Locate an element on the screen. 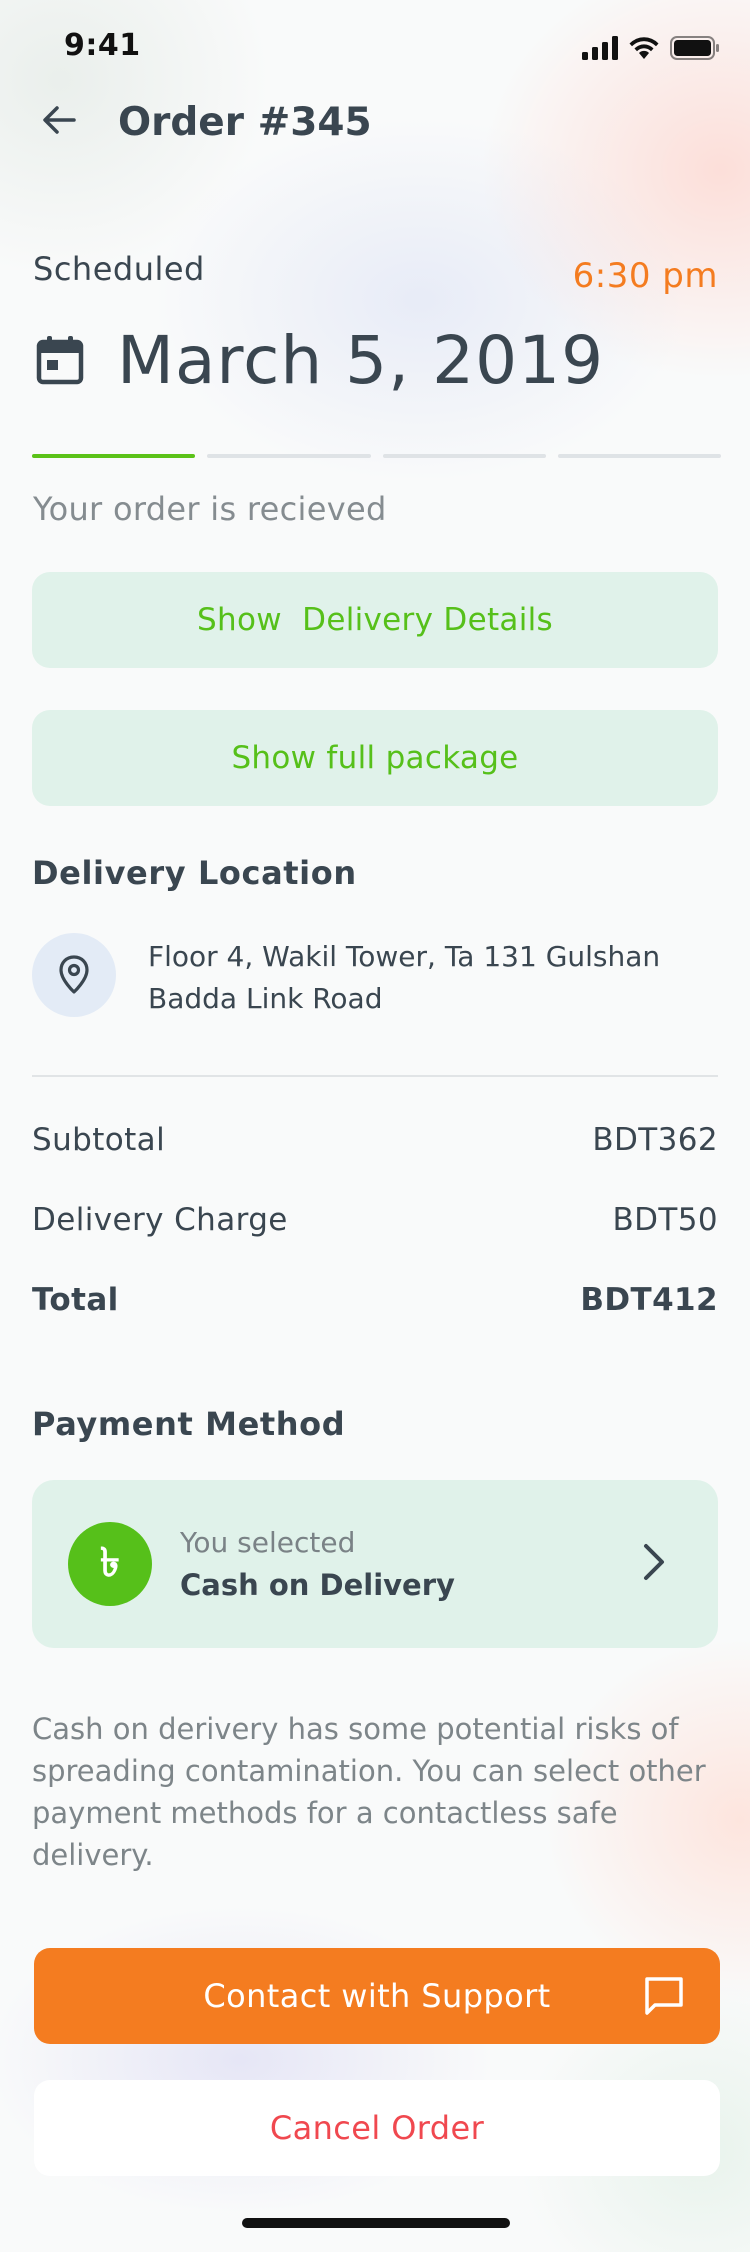 The width and height of the screenshot is (750, 2252). delivery-charge-value: BDT50 is located at coordinates (665, 1220).